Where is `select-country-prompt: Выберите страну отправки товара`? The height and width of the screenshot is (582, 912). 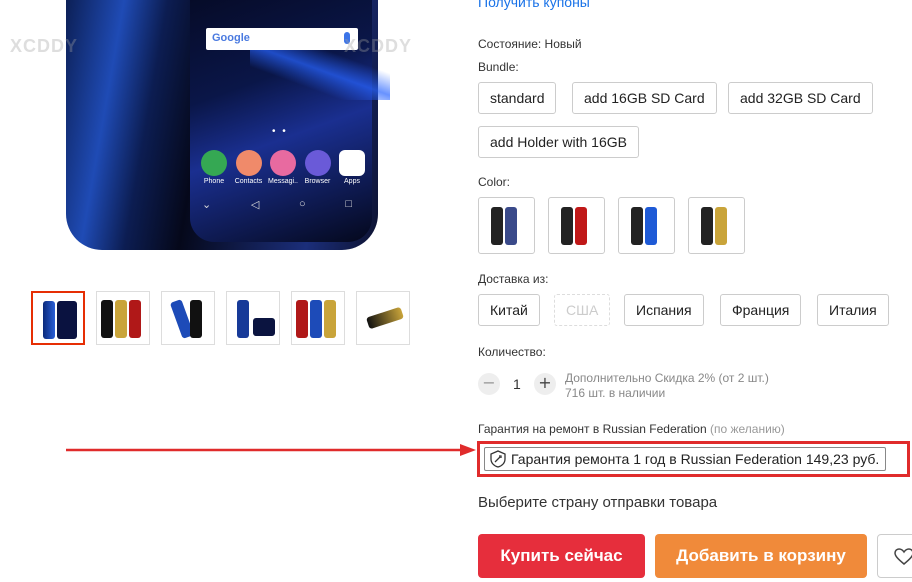 select-country-prompt: Выберите страну отправки товара is located at coordinates (598, 502).